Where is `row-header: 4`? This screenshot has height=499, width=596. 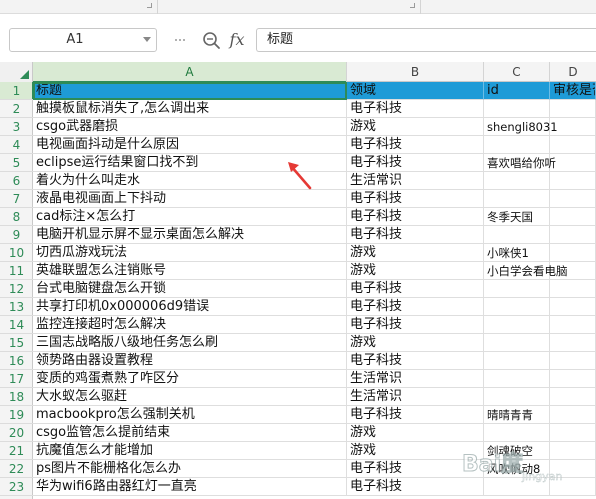
row-header: 4 is located at coordinates (16, 145).